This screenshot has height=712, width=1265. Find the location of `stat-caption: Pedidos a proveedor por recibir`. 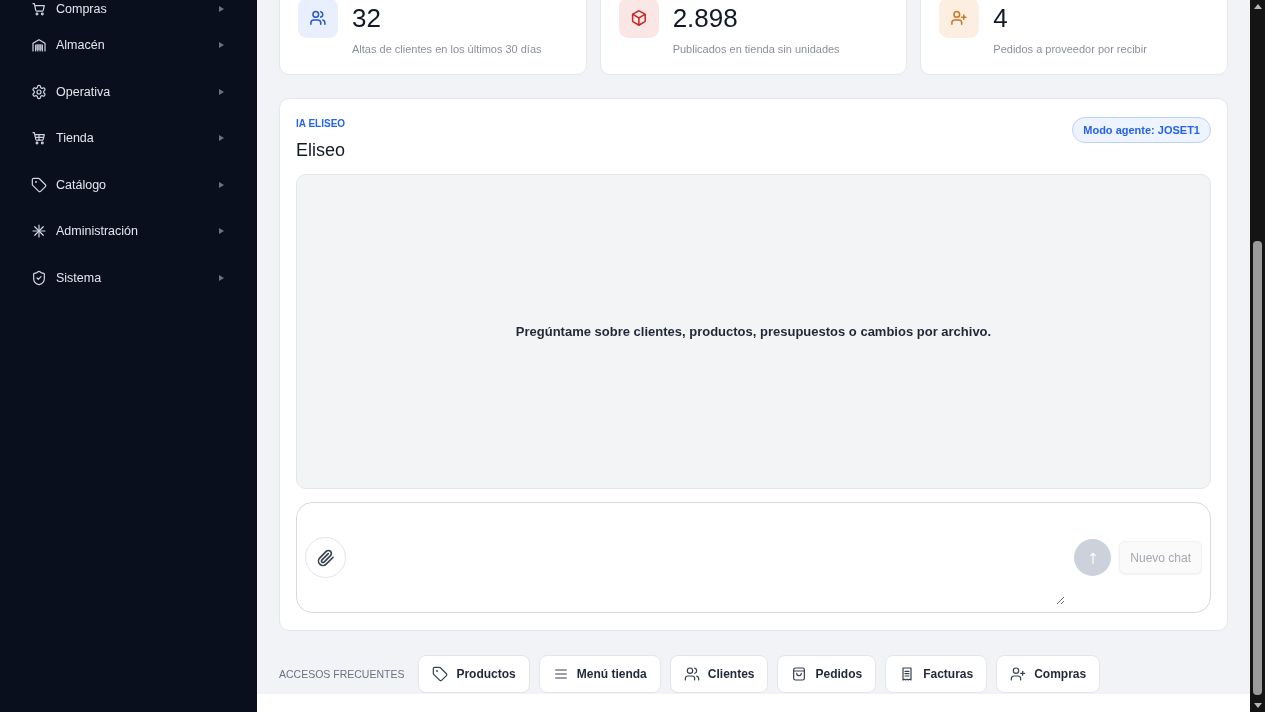

stat-caption: Pedidos a proveedor por recibir is located at coordinates (1070, 49).